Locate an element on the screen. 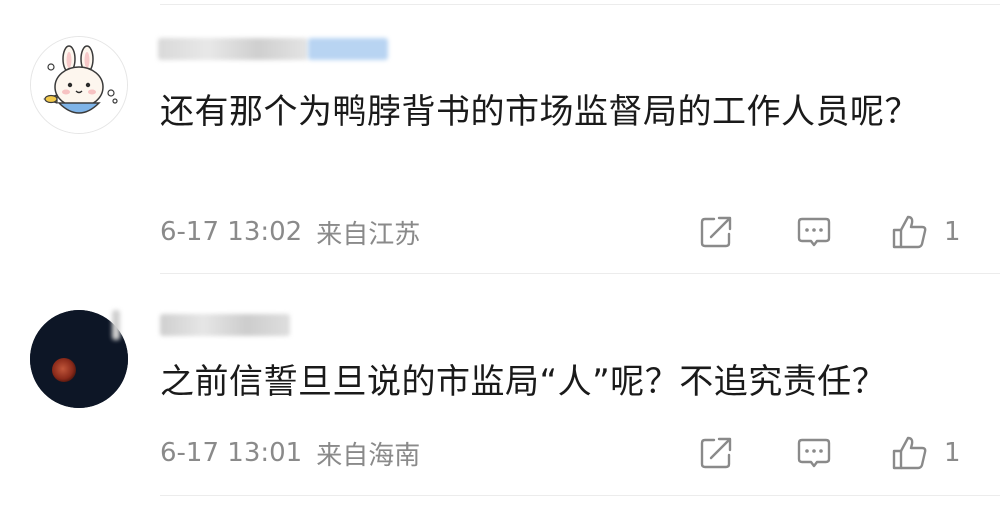 Image resolution: width=1000 pixels, height=510 pixels. comment-meta: 6-17 13:02 来自江苏 1 is located at coordinates (565, 232).